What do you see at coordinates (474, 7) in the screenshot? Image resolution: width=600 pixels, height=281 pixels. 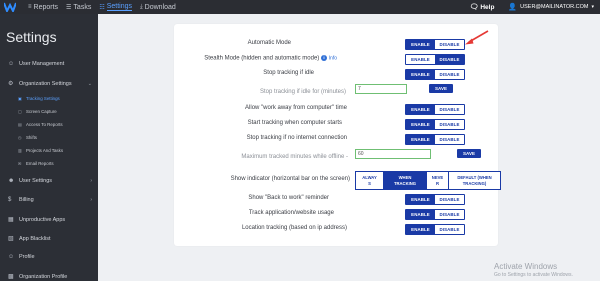 I see `chat-icon: 🗨` at bounding box center [474, 7].